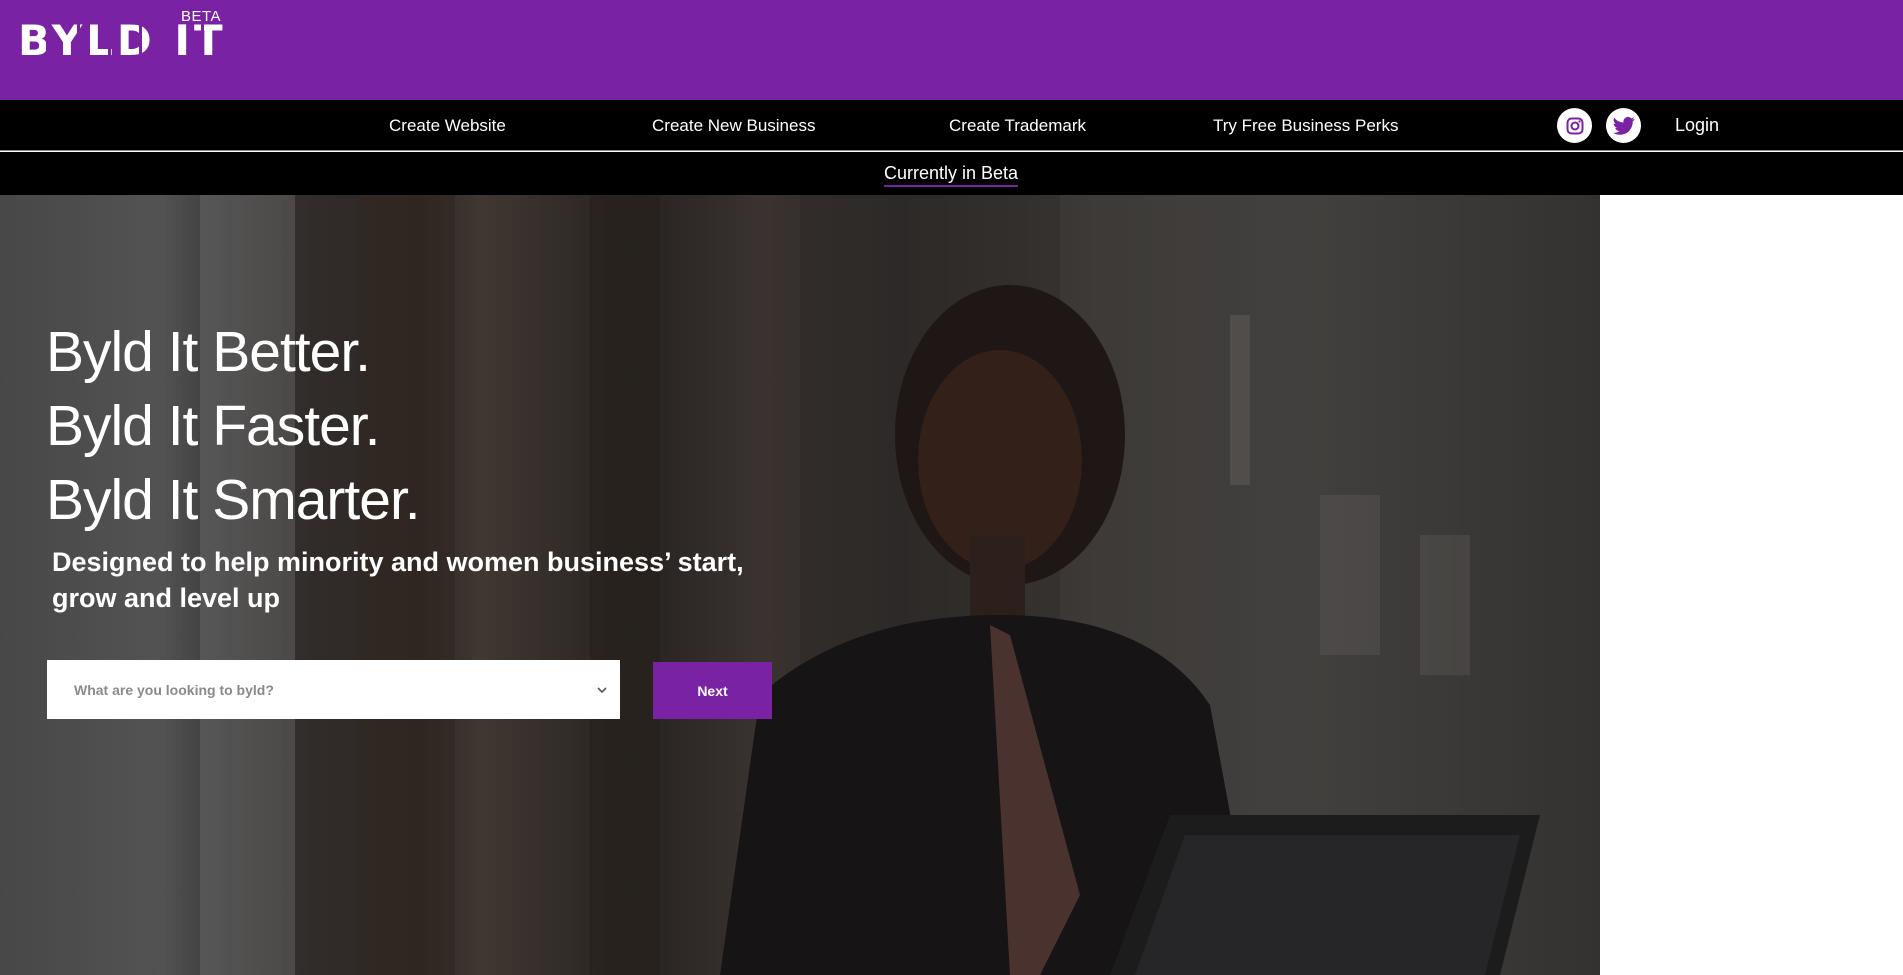 Image resolution: width=1903 pixels, height=975 pixels. What do you see at coordinates (233, 500) in the screenshot?
I see `headline-smarter: Byld It Smarter.` at bounding box center [233, 500].